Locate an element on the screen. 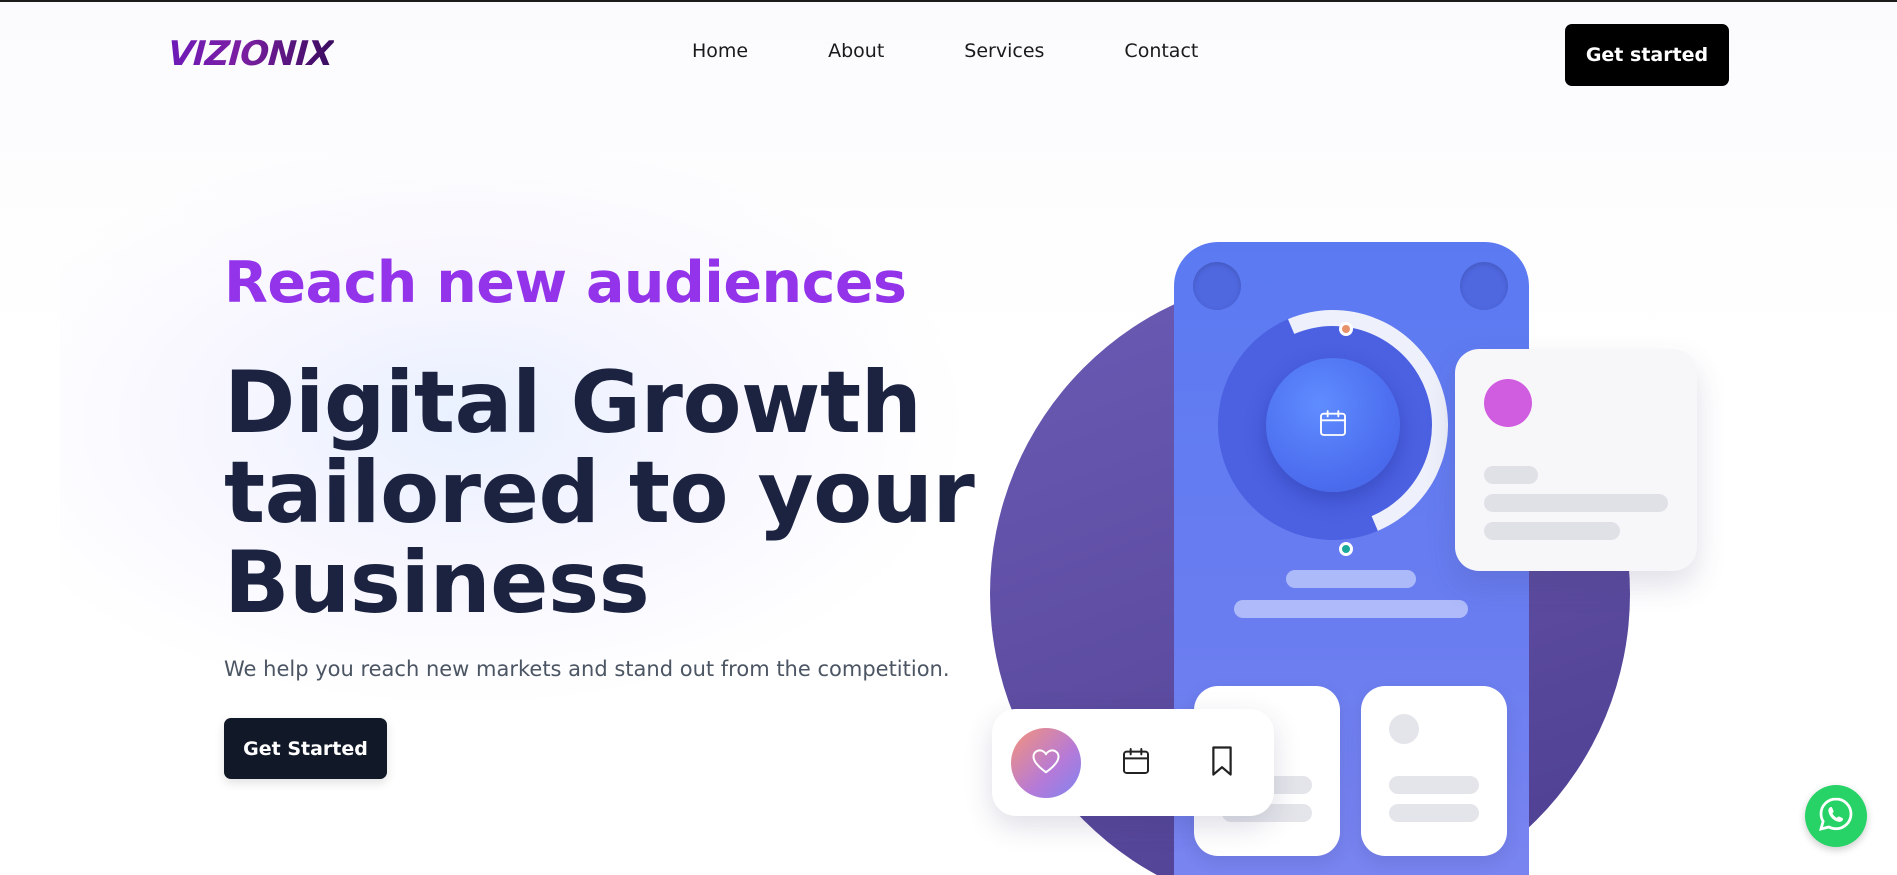 This screenshot has width=1897, height=875. whatsapp-icon is located at coordinates (1836, 816).